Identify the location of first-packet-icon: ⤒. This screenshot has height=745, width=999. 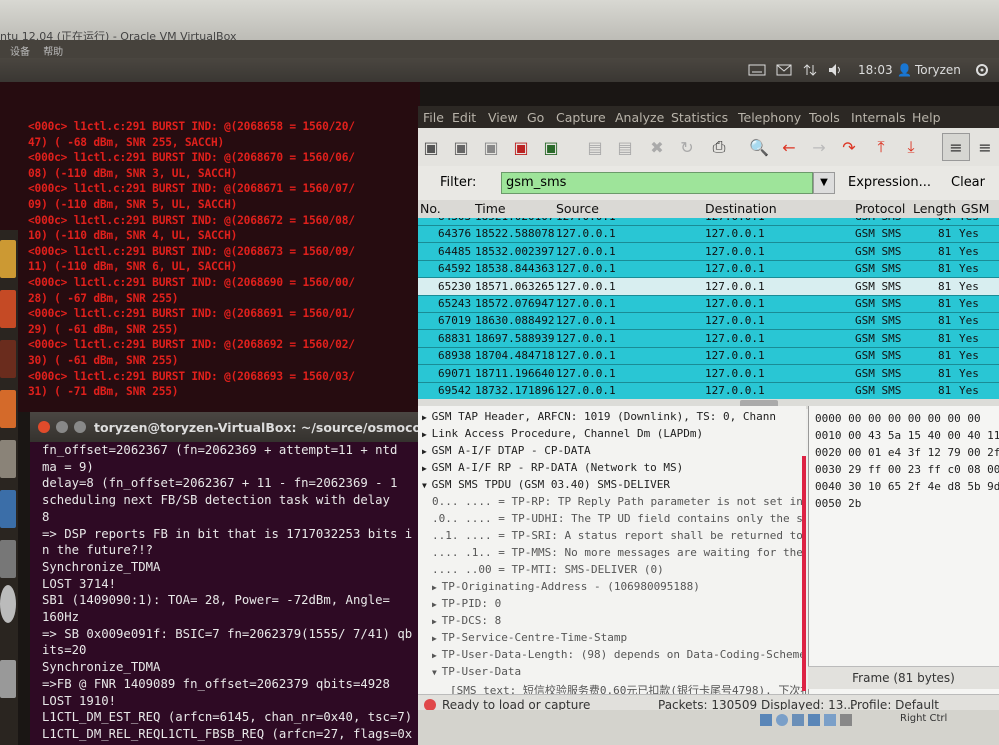
(881, 147).